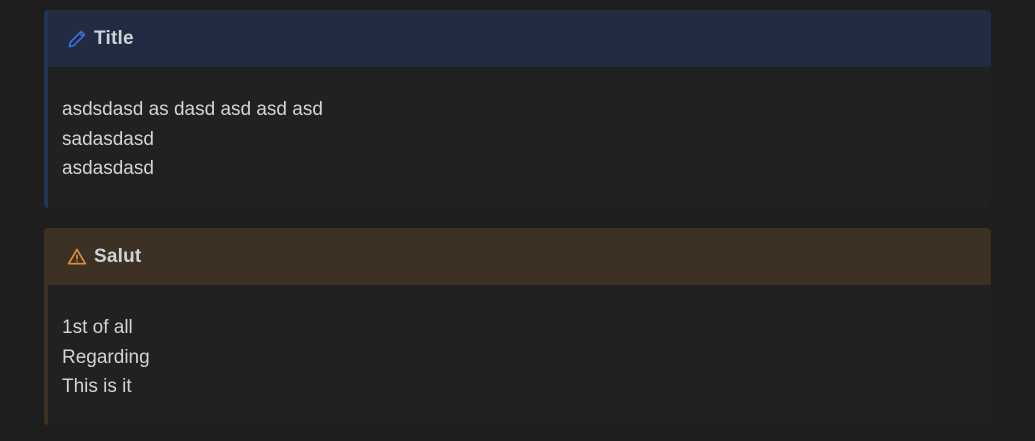 The width and height of the screenshot is (1035, 441). Describe the element at coordinates (77, 39) in the screenshot. I see `pencil-icon` at that location.